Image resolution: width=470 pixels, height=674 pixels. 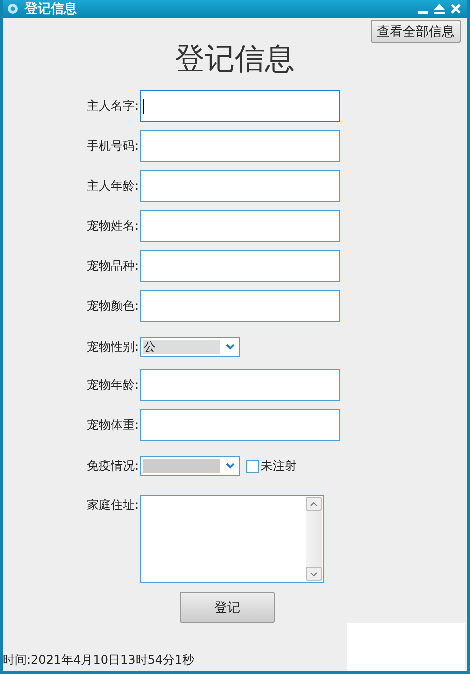 I want to click on form-heading: 登记信息, so click(x=235, y=59).